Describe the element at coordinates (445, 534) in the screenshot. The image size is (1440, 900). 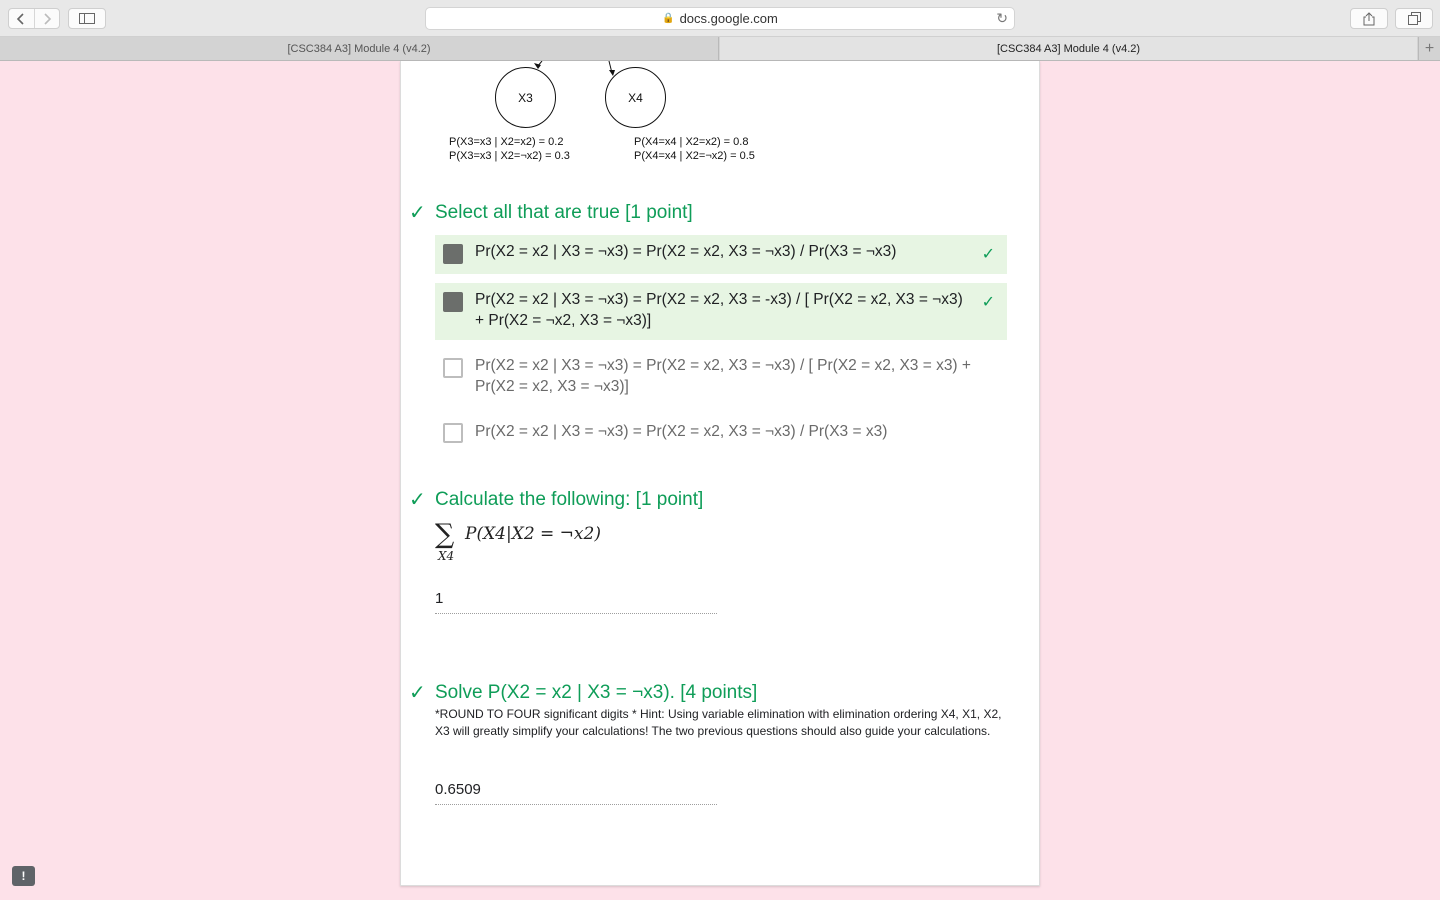
I see `sigma-symbol: ∑` at that location.